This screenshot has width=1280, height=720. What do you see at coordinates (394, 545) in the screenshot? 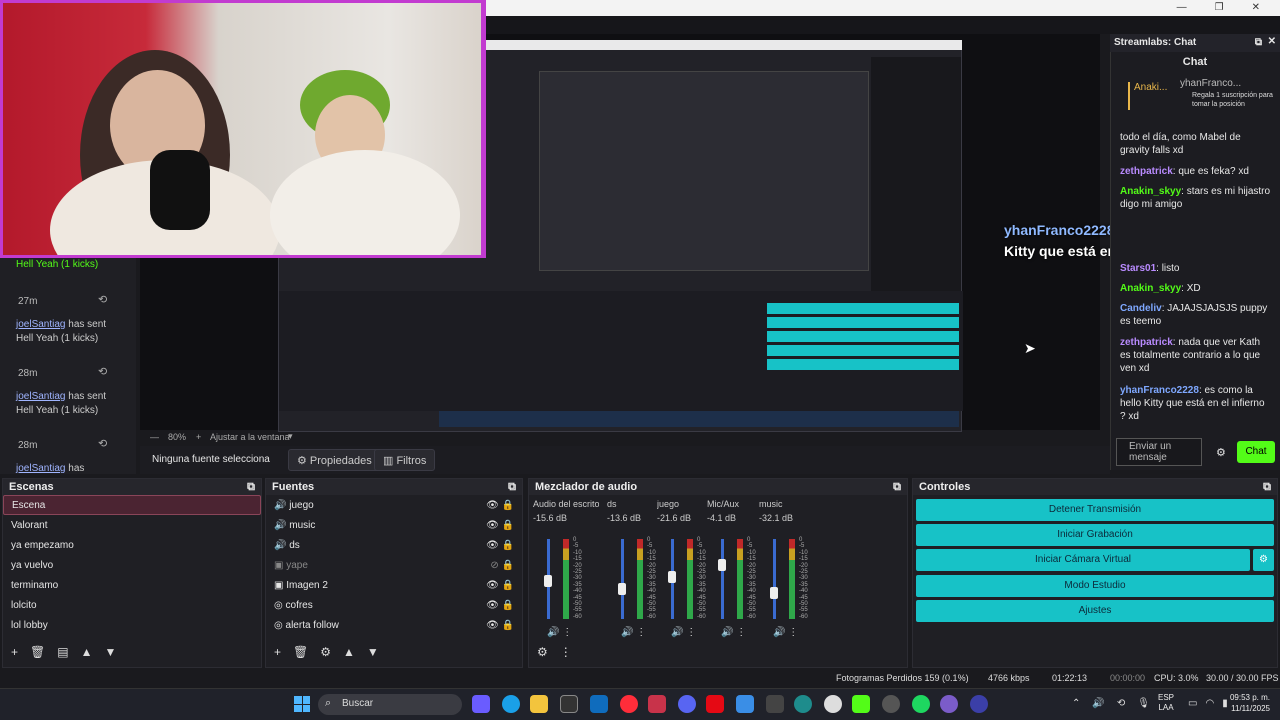
I see `source-item: 🔊 ds 👁 🔒` at bounding box center [394, 545].